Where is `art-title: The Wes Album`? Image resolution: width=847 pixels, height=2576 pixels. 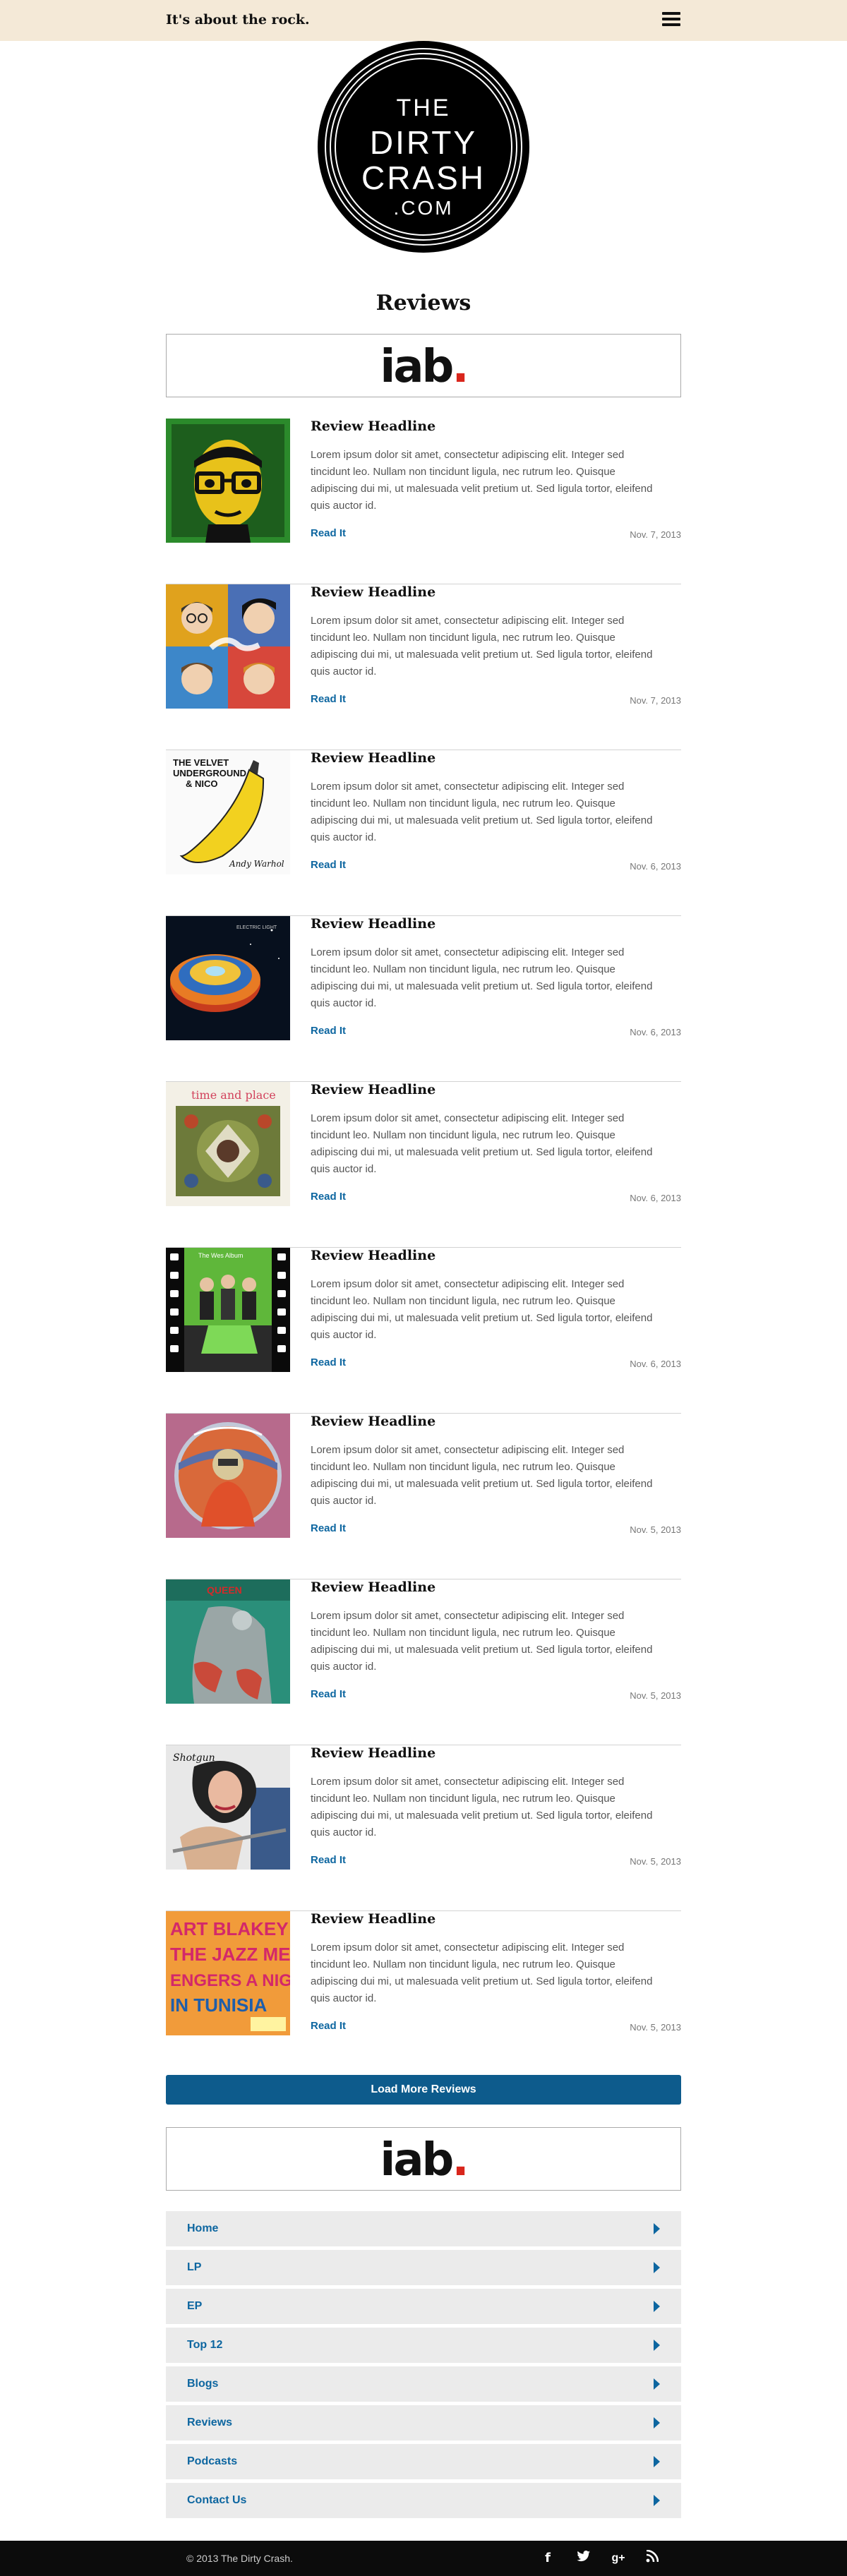
art-title: The Wes Album is located at coordinates (220, 1255).